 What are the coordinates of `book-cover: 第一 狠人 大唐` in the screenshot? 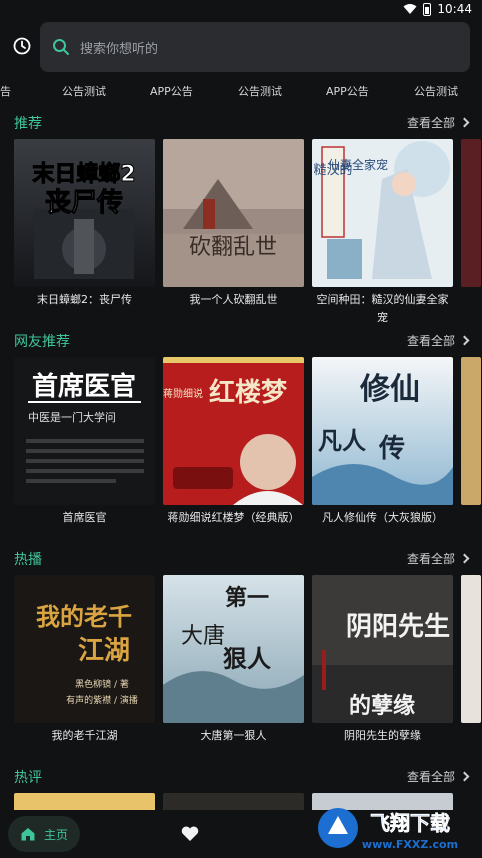 It's located at (233, 649).